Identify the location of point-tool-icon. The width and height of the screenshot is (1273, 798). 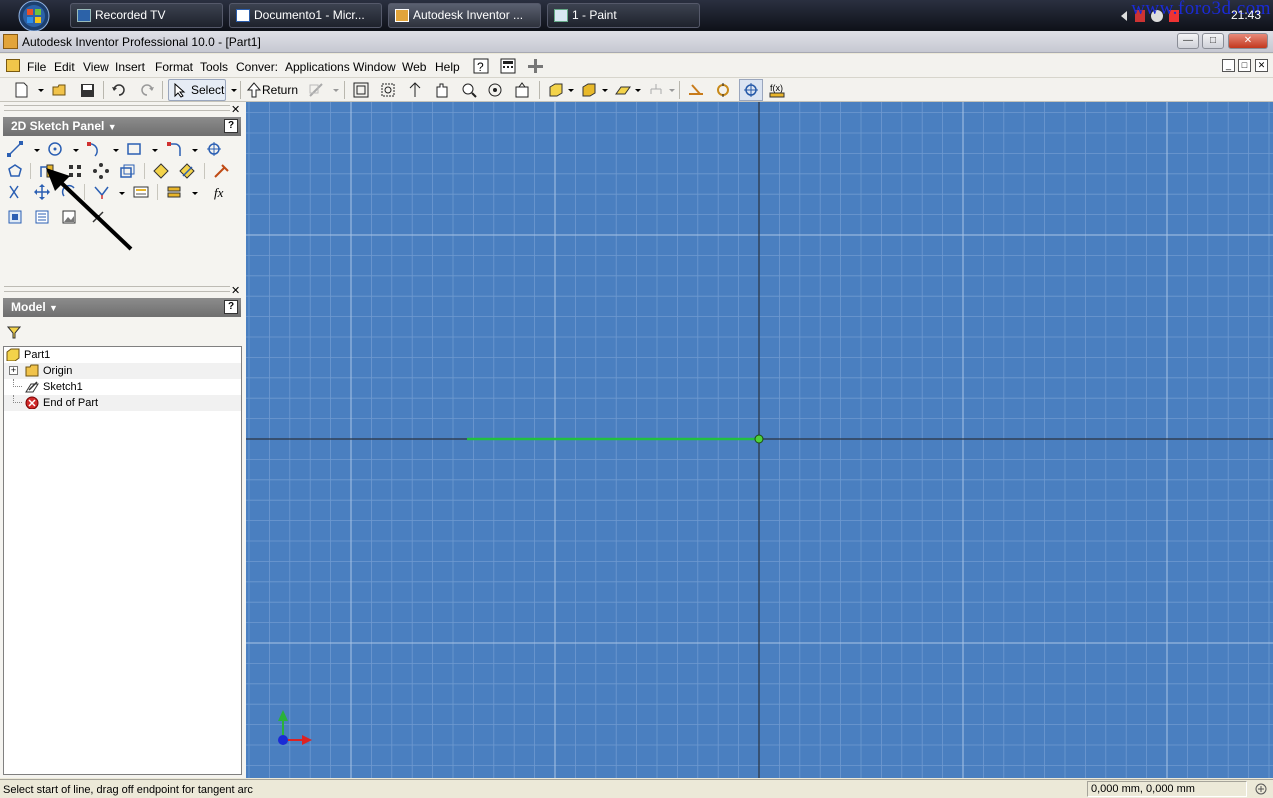
(214, 149).